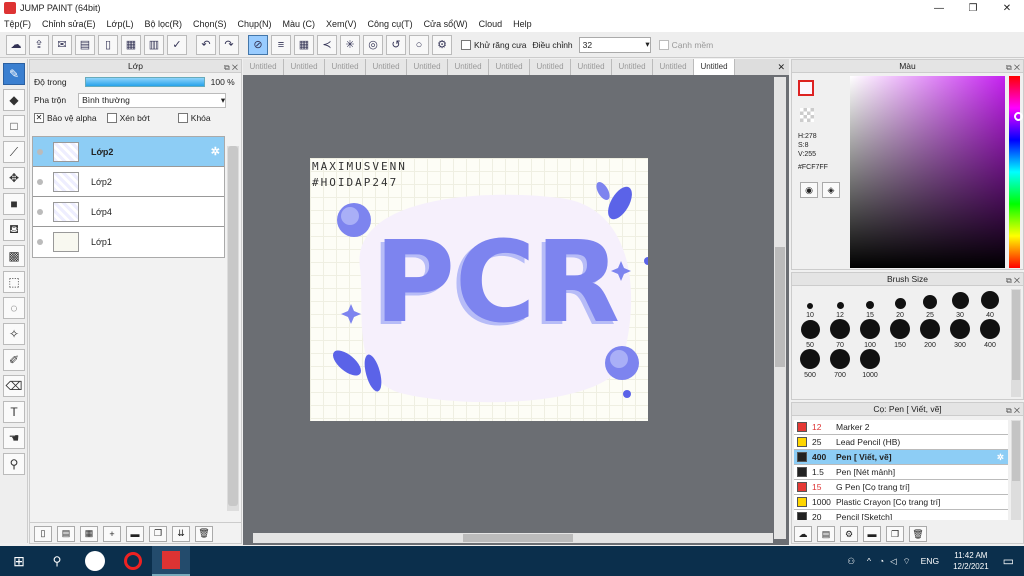 The image size is (1024, 576). What do you see at coordinates (62, 44) in the screenshot?
I see `comment-icon: ✉` at bounding box center [62, 44].